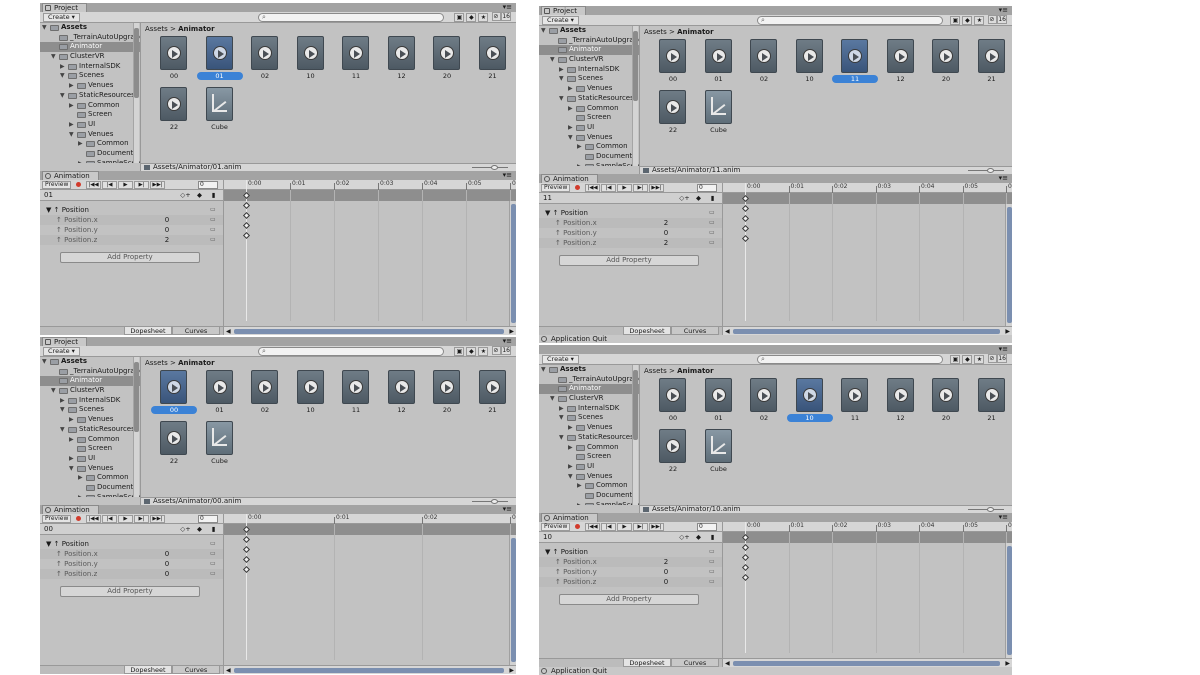 This screenshot has width=1200, height=675. What do you see at coordinates (447, 394) in the screenshot?
I see `animation-clip-asset: 20` at bounding box center [447, 394].